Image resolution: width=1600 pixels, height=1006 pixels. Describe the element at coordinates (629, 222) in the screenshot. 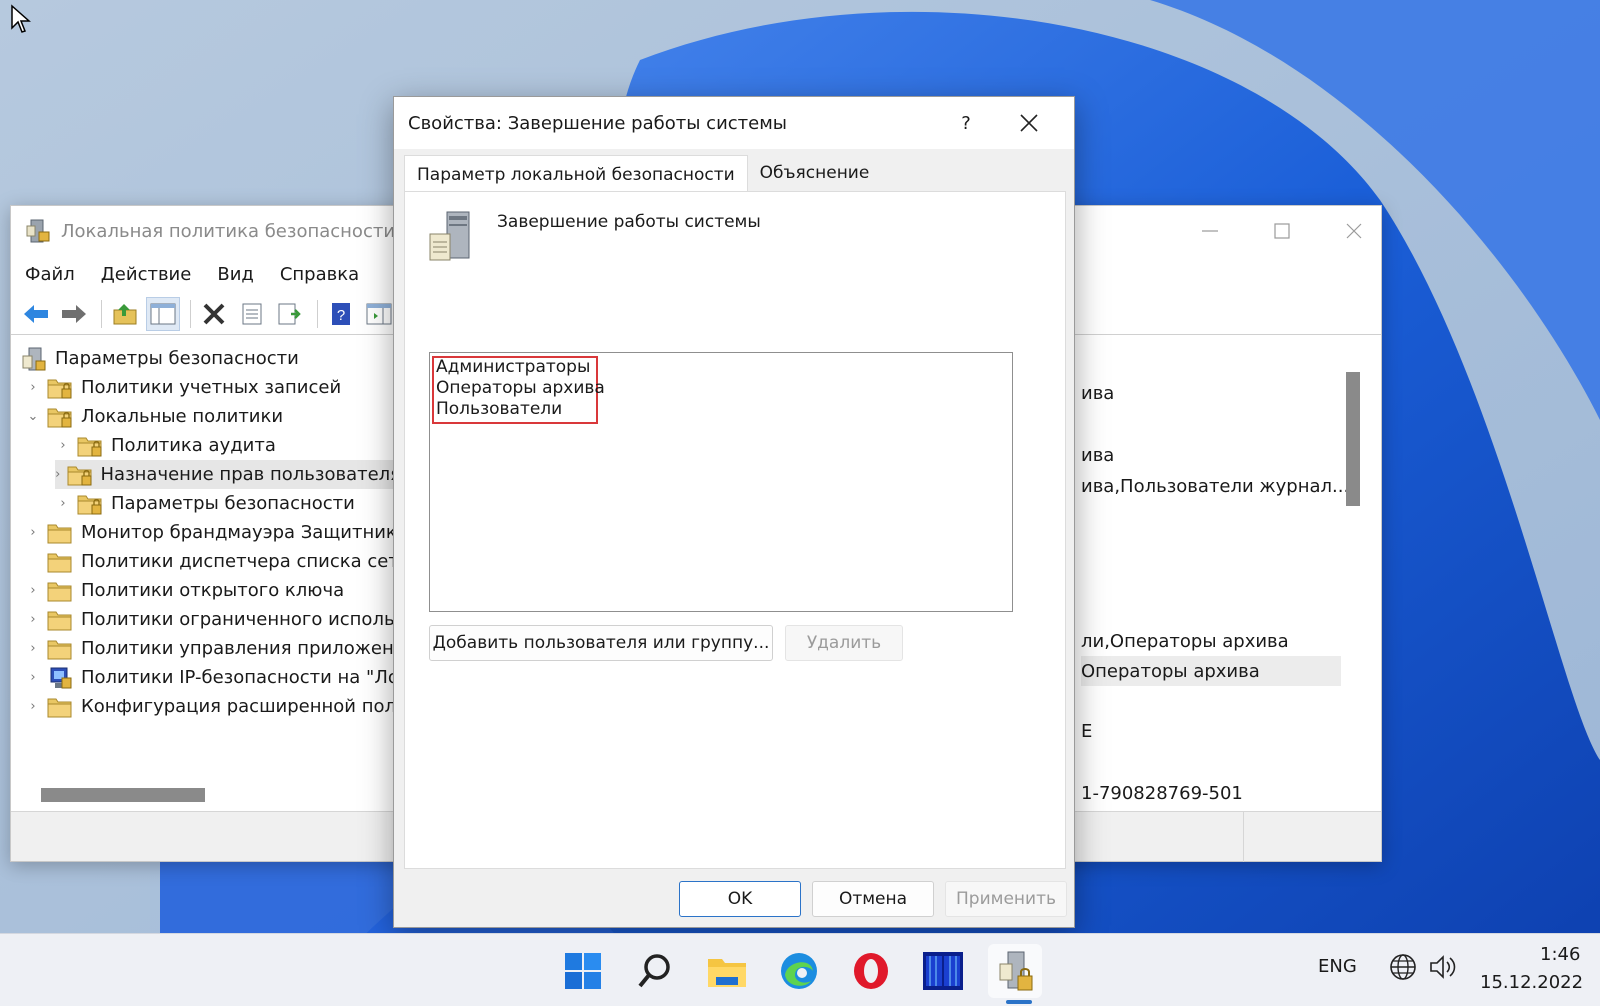

I see `policy-name: Завершение работы системы` at that location.